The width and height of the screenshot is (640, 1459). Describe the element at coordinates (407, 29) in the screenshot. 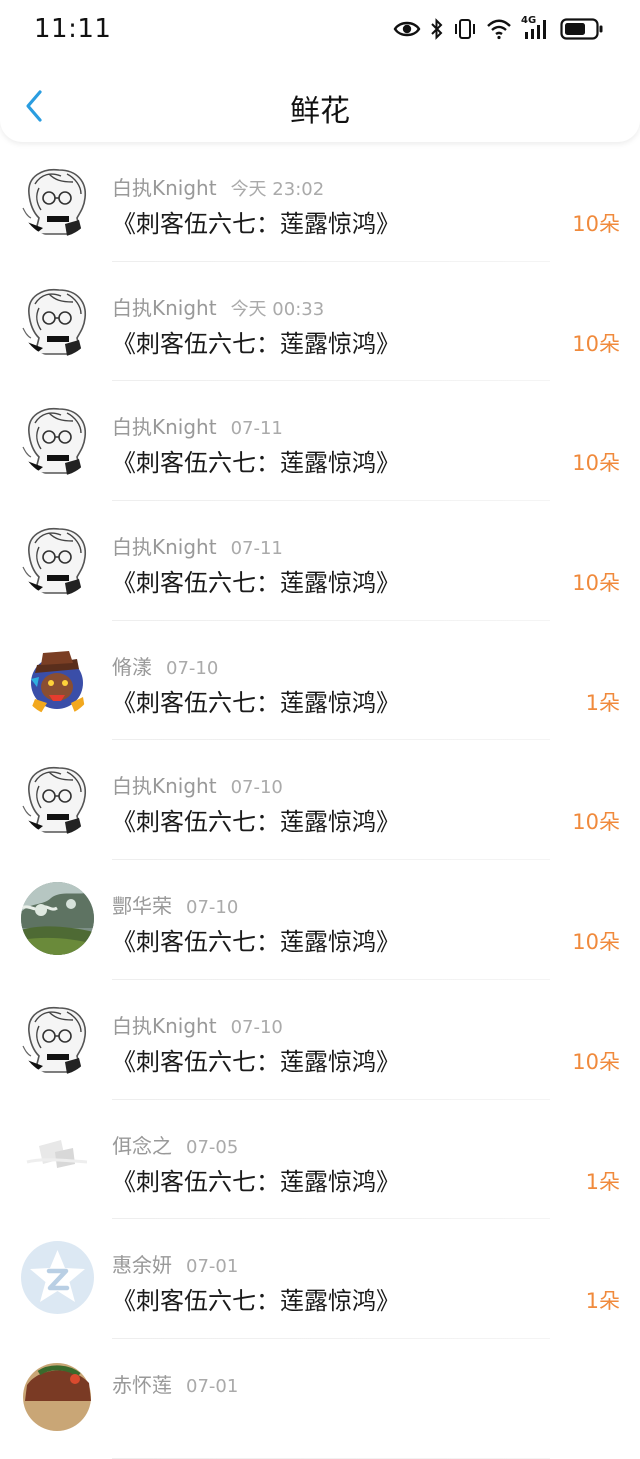

I see `eye-icon` at that location.